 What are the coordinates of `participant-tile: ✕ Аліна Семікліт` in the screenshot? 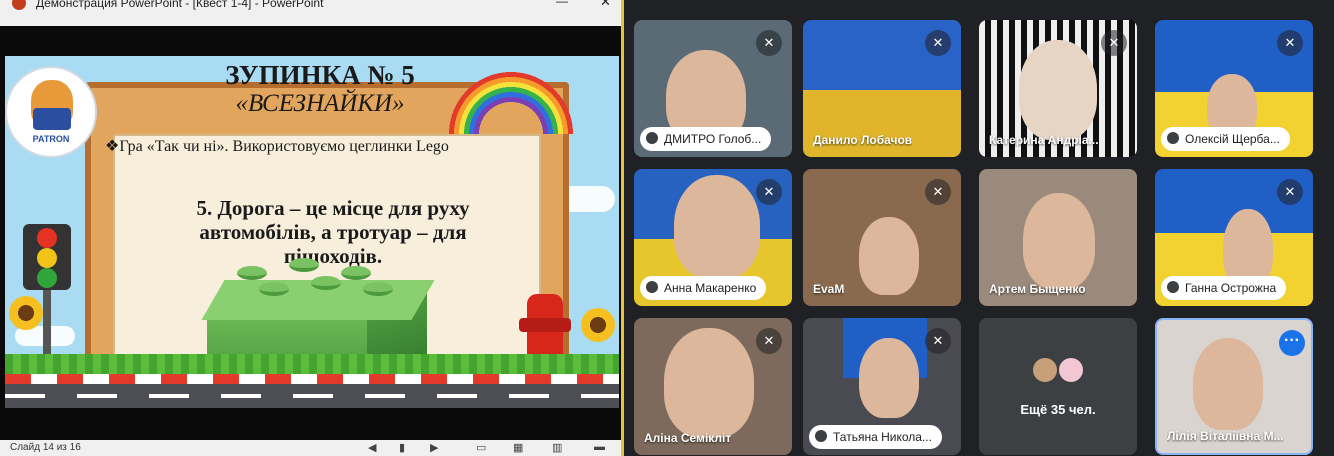 It's located at (713, 386).